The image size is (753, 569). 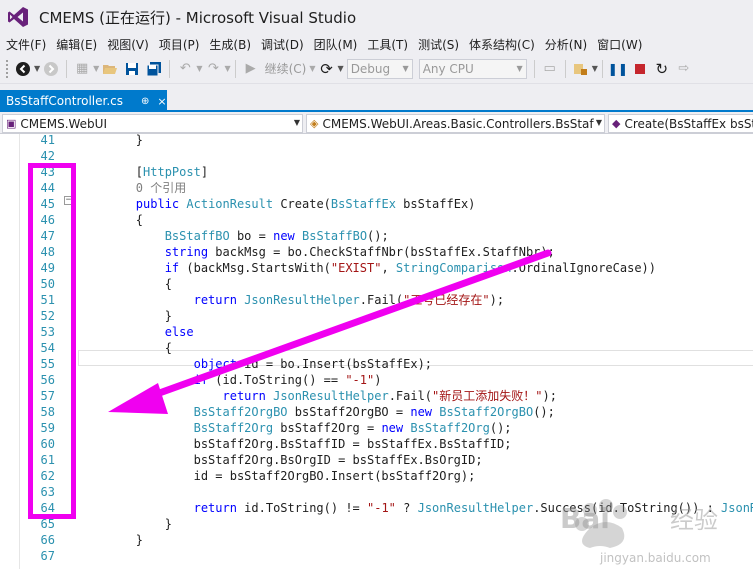 I want to click on baidu-jingyan-watermark: Bai 经验 jingyan.baidu.com, so click(x=656, y=528).